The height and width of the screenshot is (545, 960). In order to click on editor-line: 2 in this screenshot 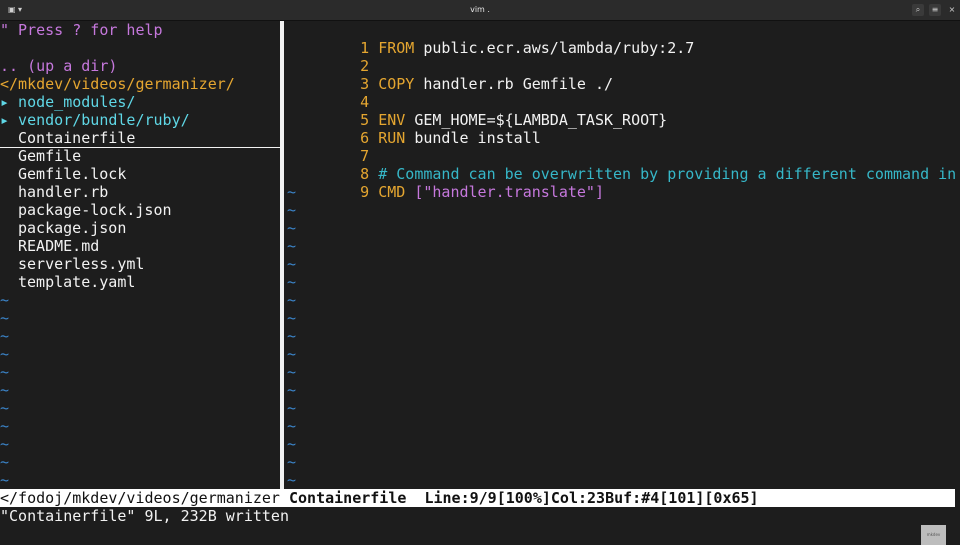, I will do `click(328, 57)`.